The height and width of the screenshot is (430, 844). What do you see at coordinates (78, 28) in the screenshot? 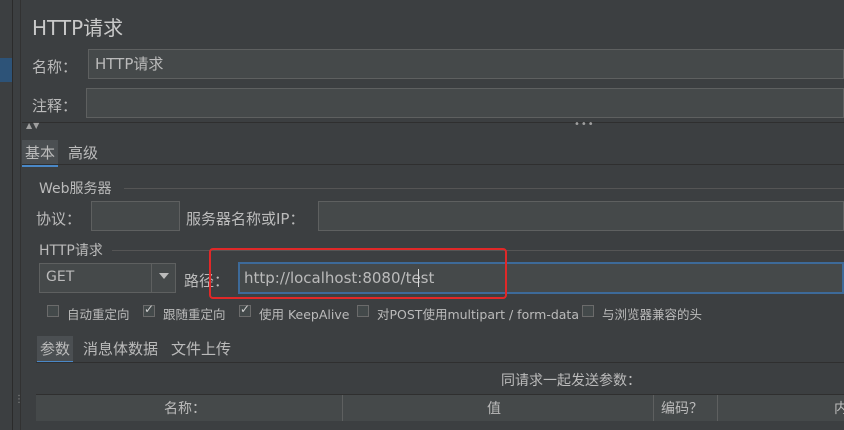
I see `page-title: HTTP请求` at bounding box center [78, 28].